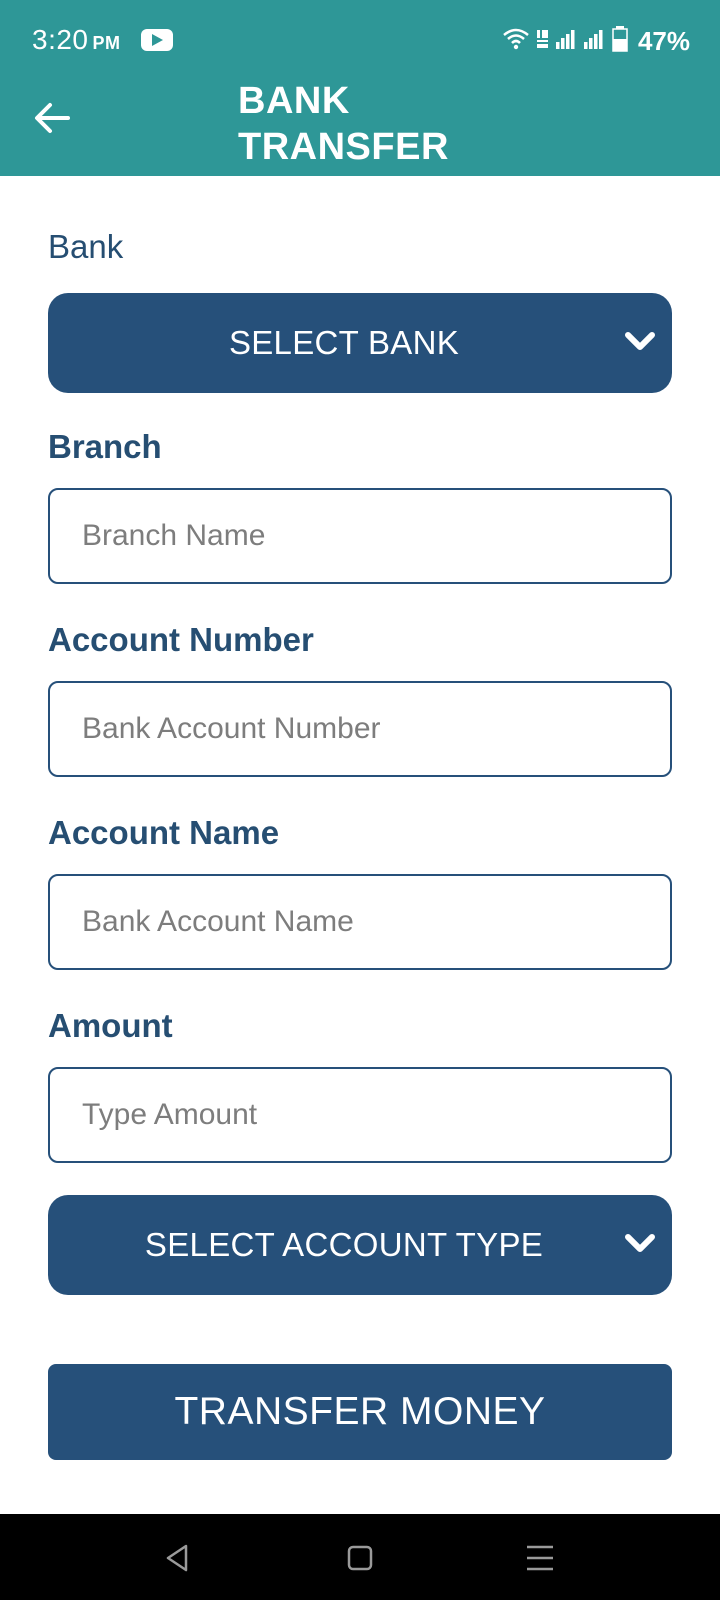 The image size is (720, 1600). Describe the element at coordinates (106, 43) in the screenshot. I see `status-ampm: PM` at that location.